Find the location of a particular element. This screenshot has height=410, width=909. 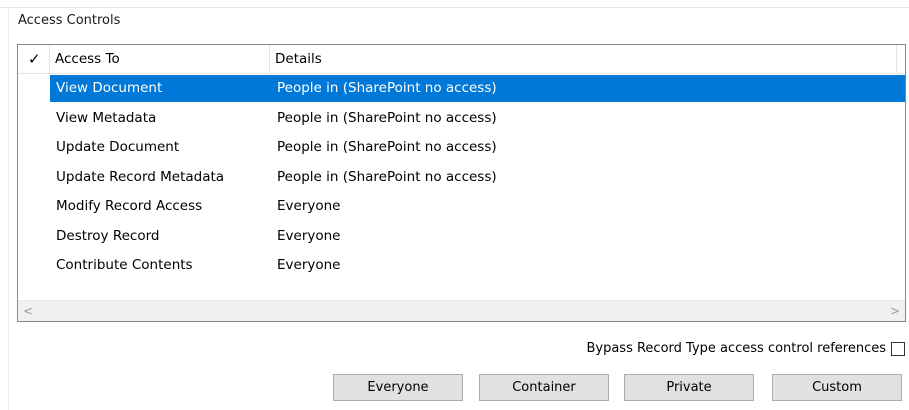

private-button: Private is located at coordinates (689, 387).